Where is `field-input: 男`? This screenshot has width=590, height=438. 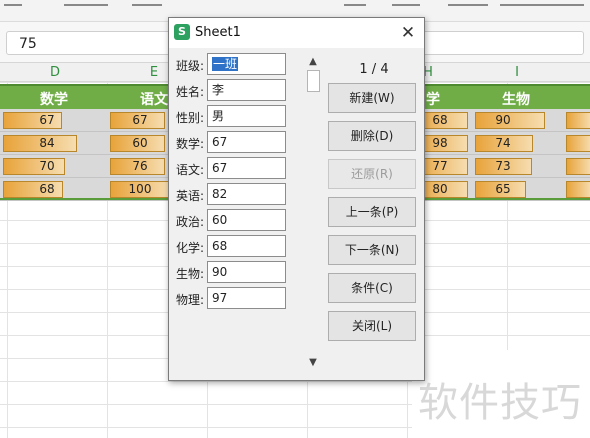 field-input: 男 is located at coordinates (246, 116).